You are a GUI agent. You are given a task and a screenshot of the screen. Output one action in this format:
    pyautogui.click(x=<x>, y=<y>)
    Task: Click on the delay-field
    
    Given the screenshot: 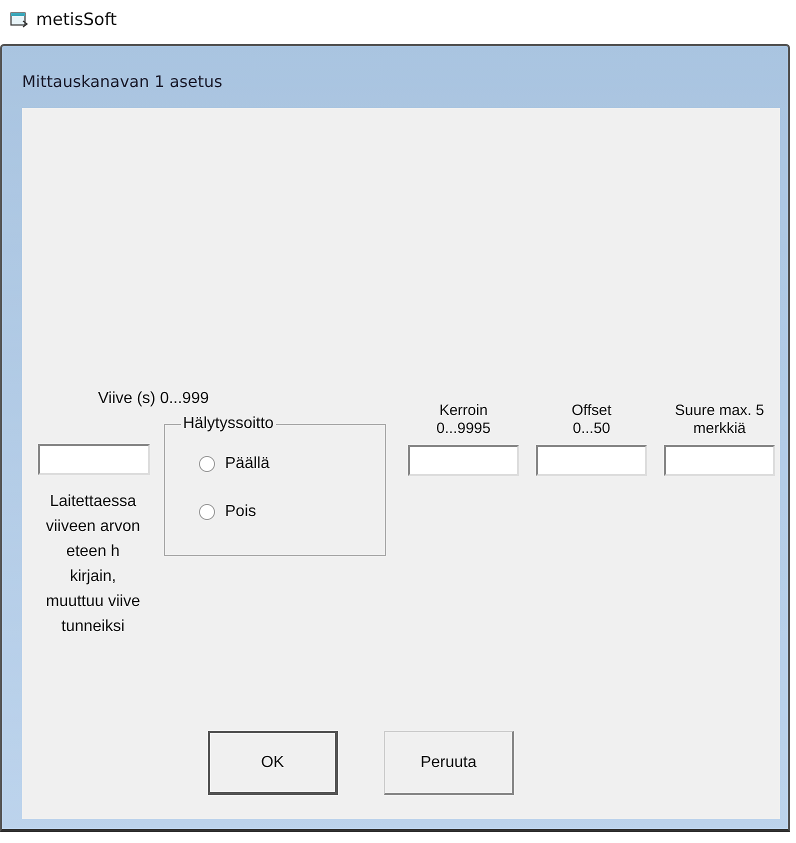 What is the action you would take?
    pyautogui.click(x=94, y=459)
    